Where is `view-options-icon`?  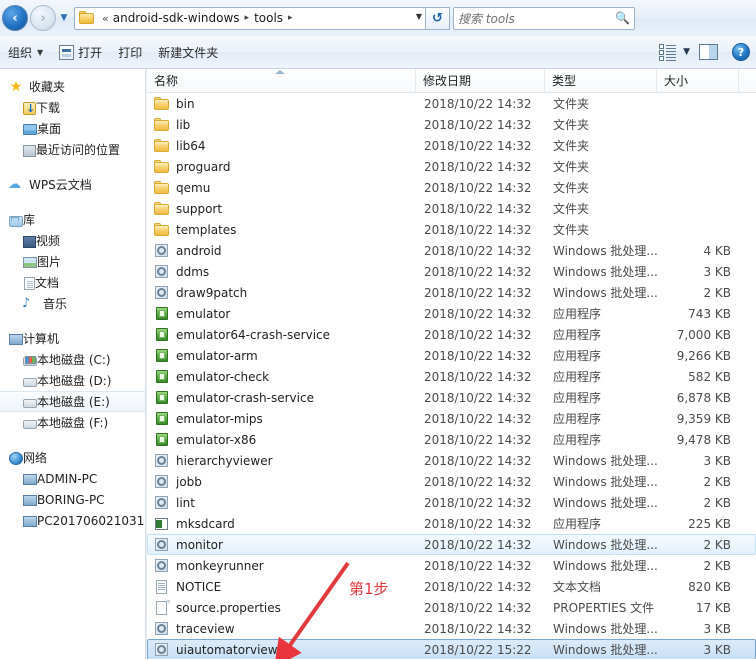
view-options-icon is located at coordinates (668, 52).